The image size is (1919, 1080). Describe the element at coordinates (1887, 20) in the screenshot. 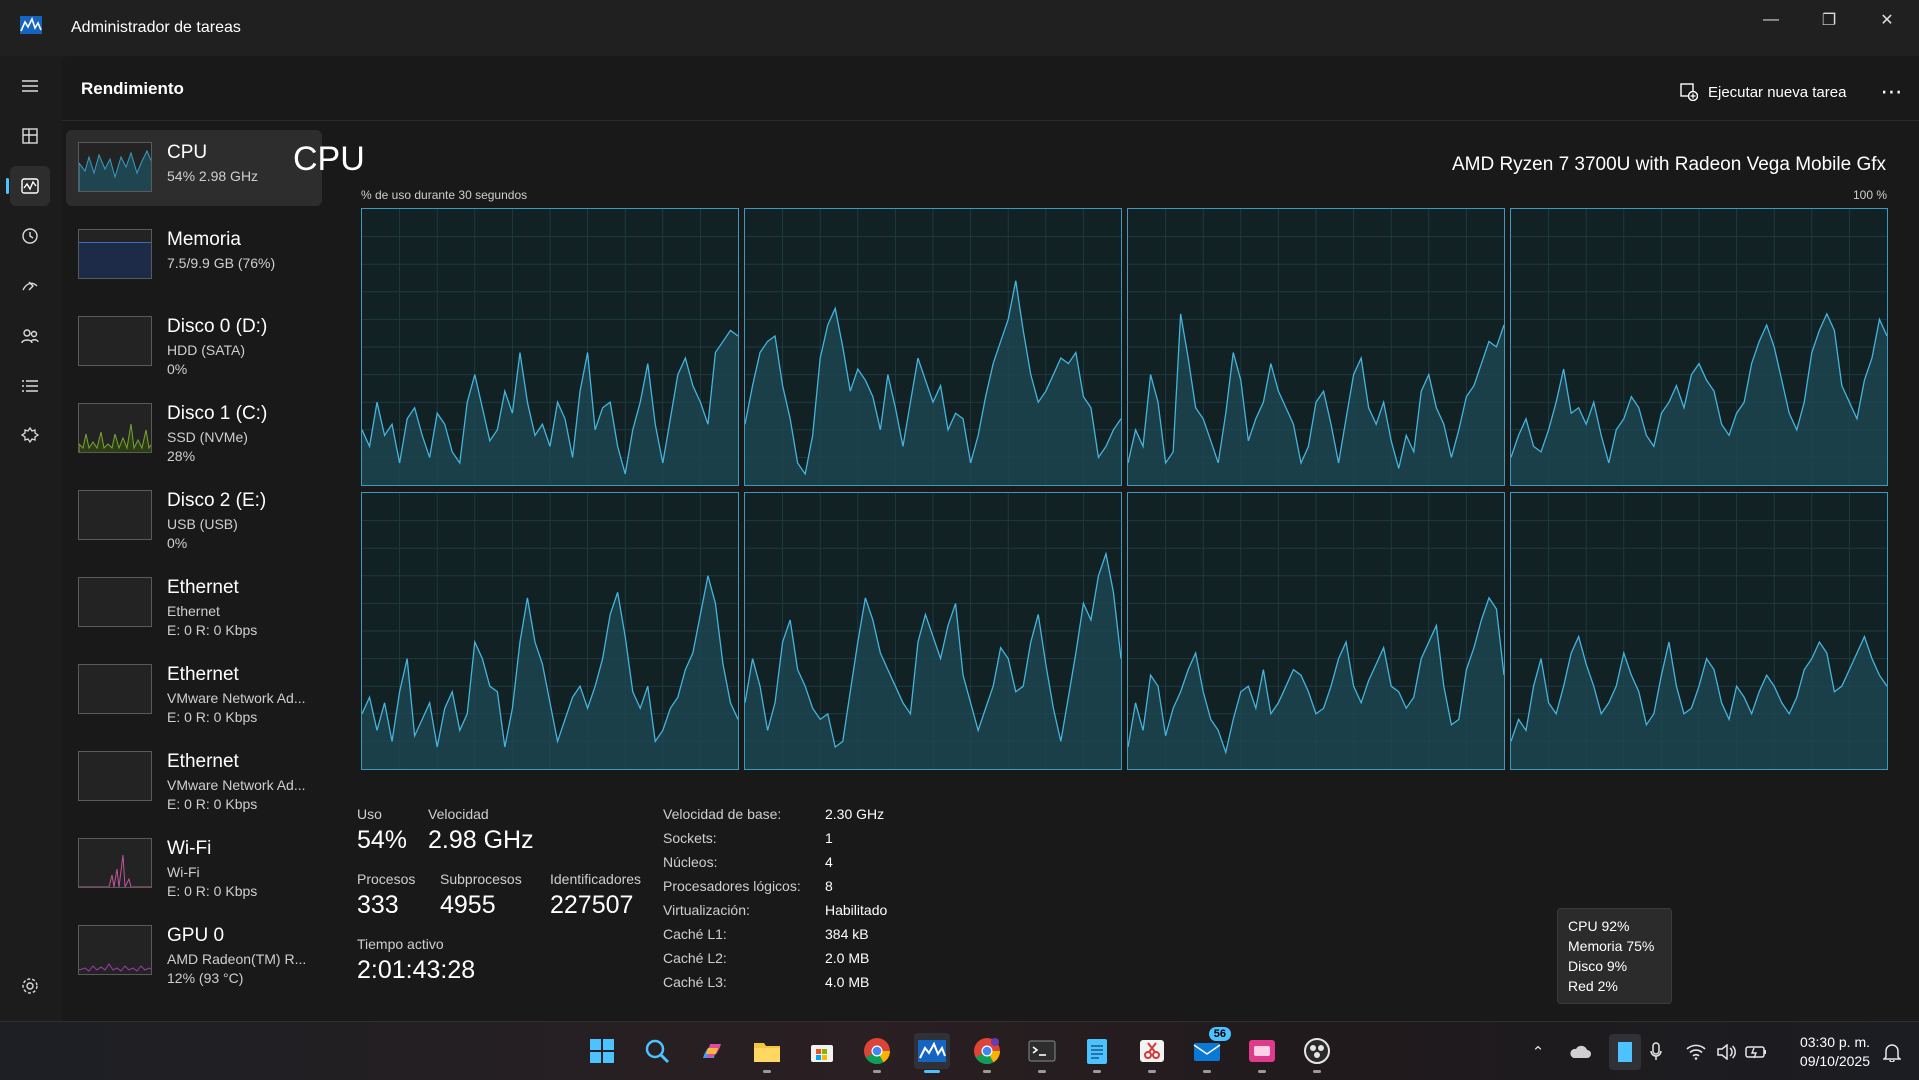

I see `close-button: ✕` at that location.